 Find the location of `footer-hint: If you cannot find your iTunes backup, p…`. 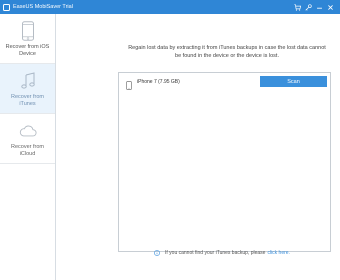

footer-hint: If you cannot find your iTunes backup, p… is located at coordinates (222, 253).